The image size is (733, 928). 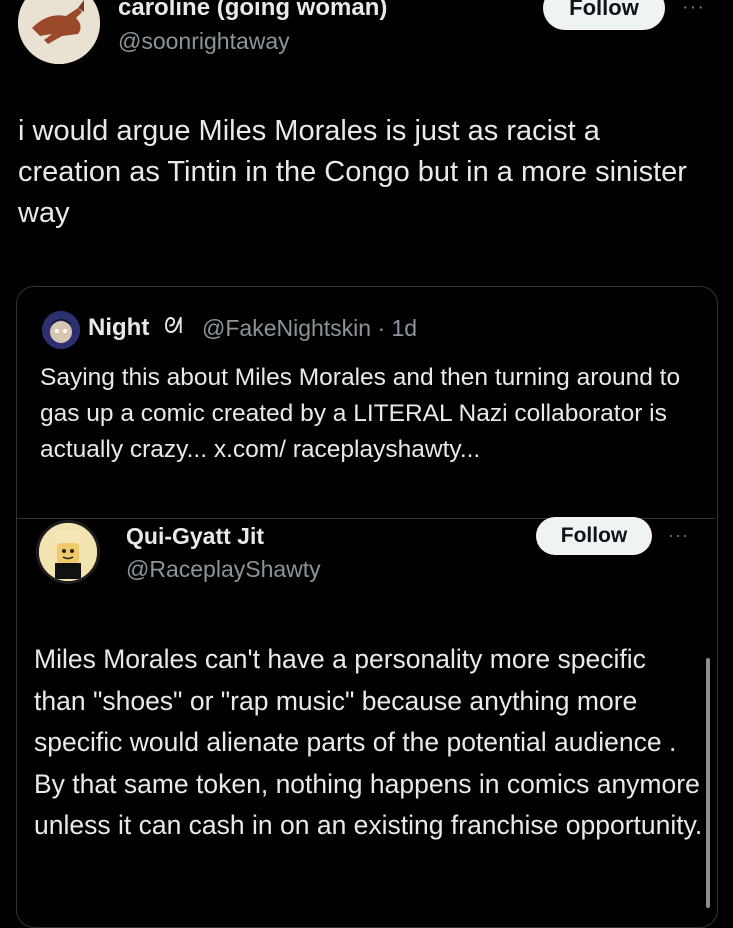 I want to click on more-options-icon: ···, so click(x=693, y=9).